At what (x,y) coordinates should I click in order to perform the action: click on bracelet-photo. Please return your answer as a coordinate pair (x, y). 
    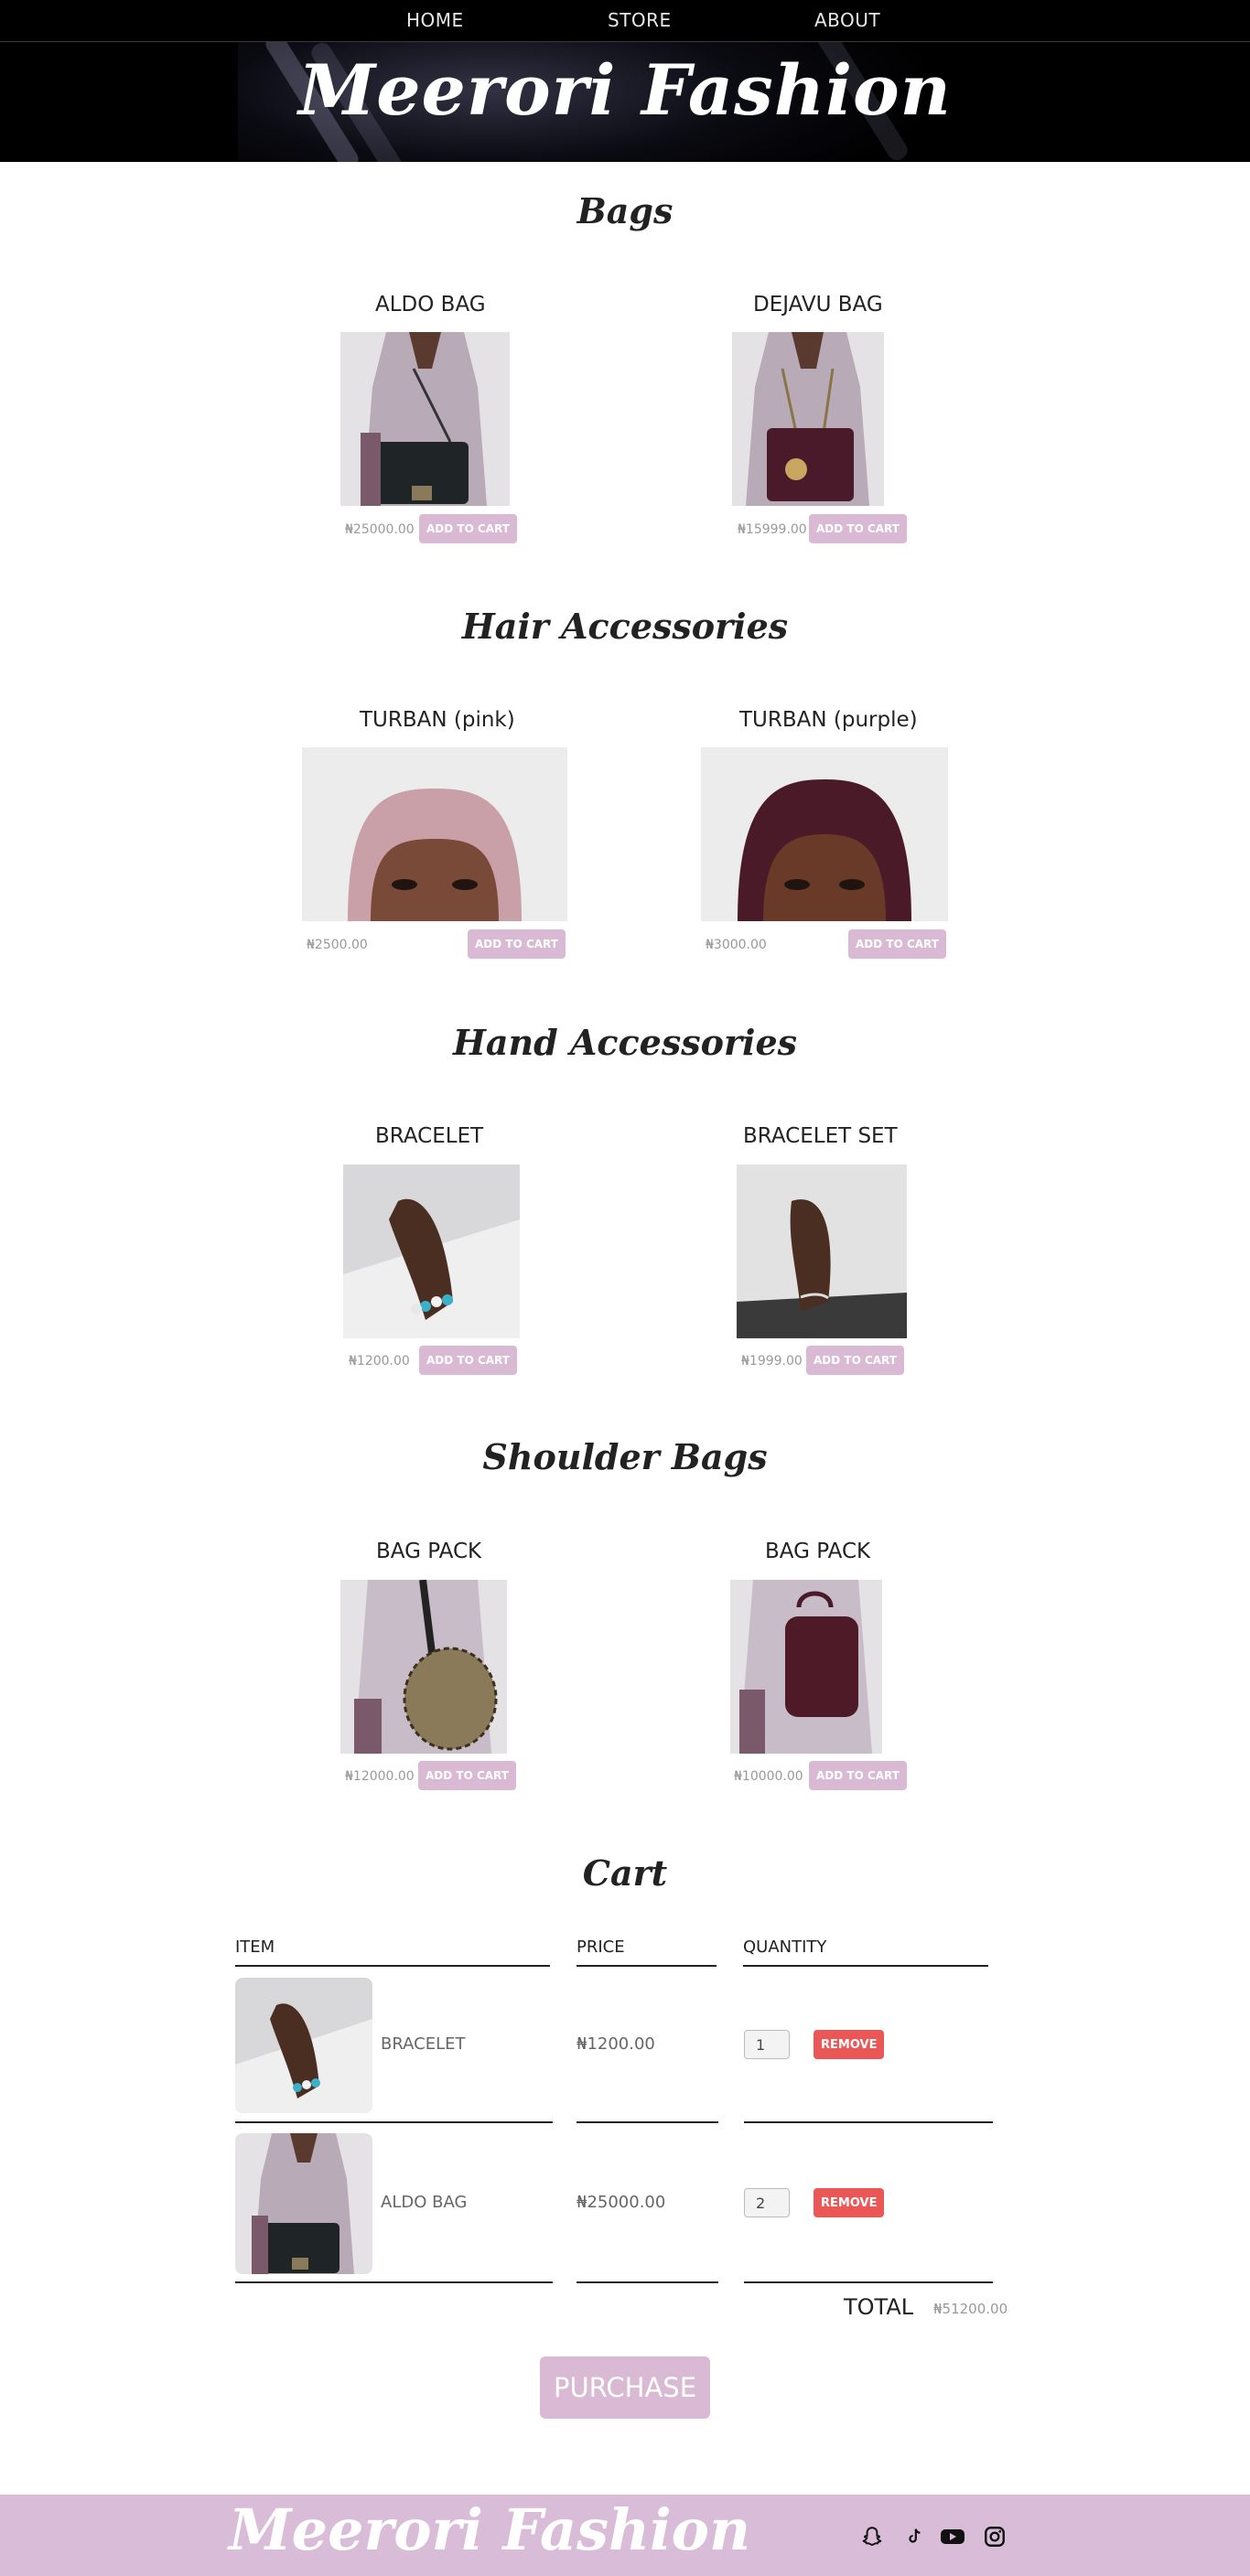
    Looking at the image, I should click on (432, 1251).